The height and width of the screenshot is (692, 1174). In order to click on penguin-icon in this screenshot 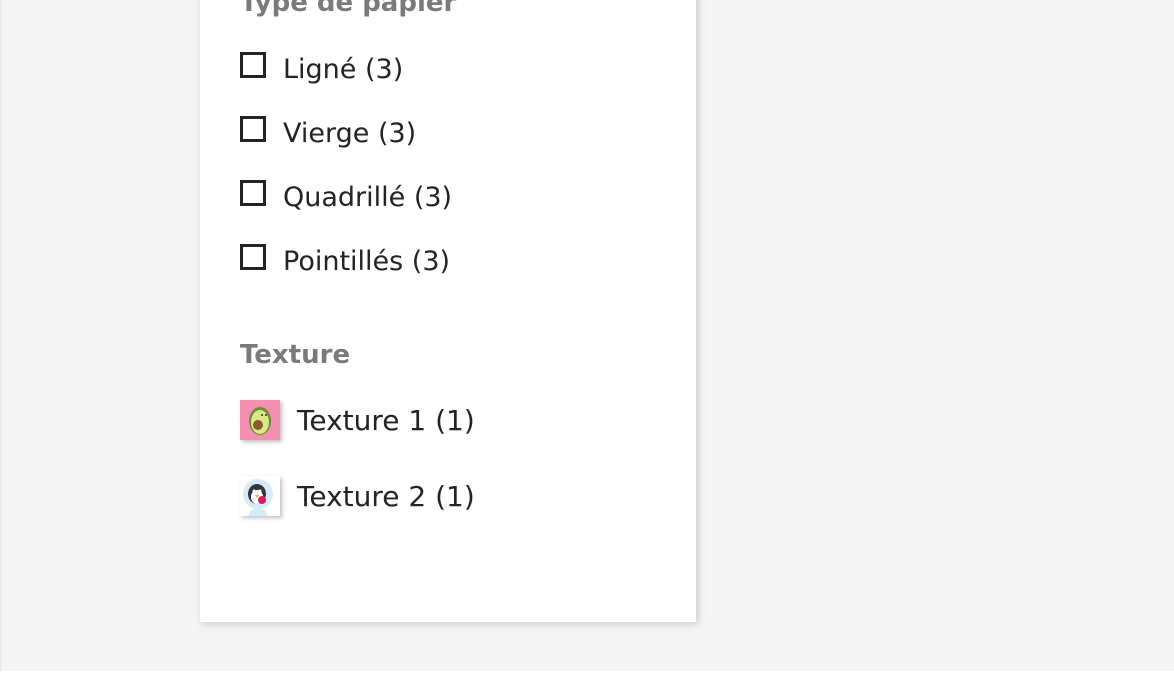, I will do `click(260, 496)`.